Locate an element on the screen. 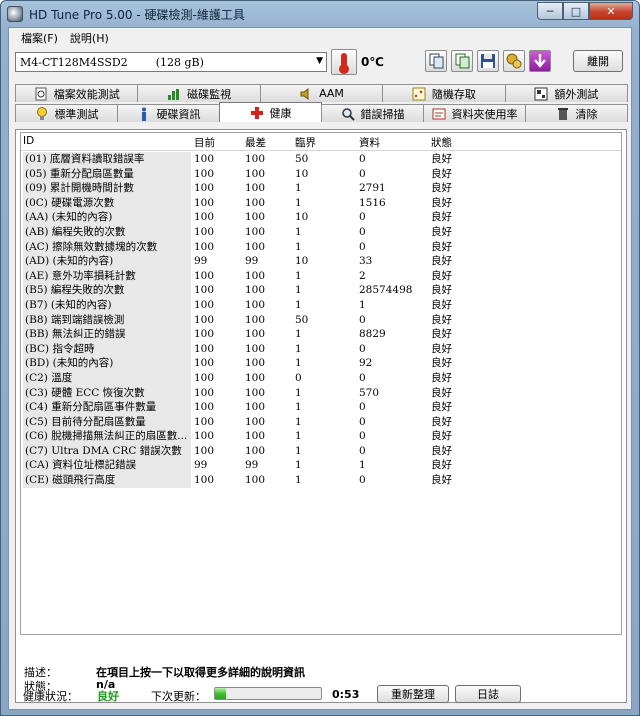  table-row: (B7) (未知的內容) 100 100 1 1 良好 is located at coordinates (321, 305).